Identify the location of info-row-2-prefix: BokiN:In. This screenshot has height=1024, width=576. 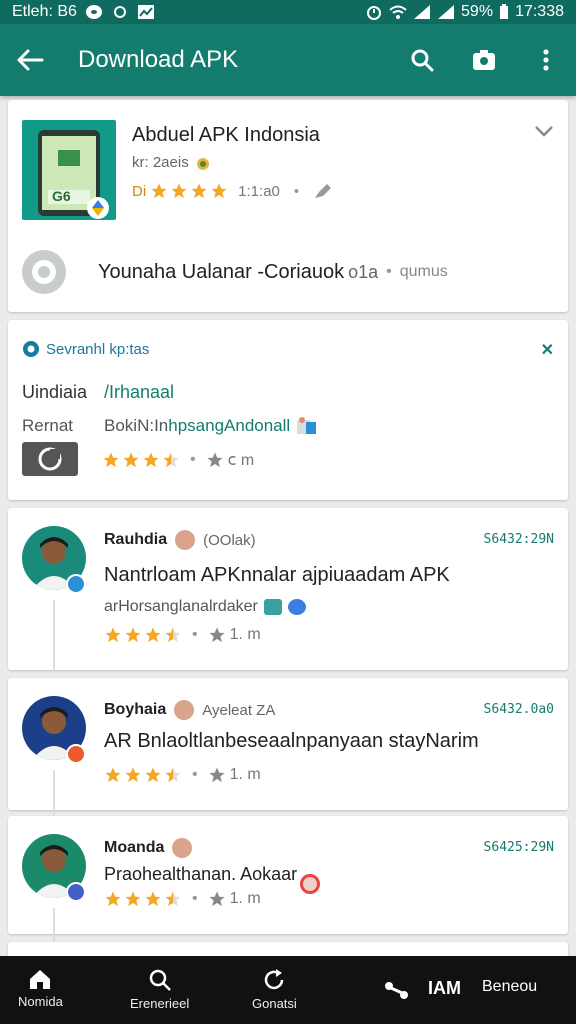
(136, 425).